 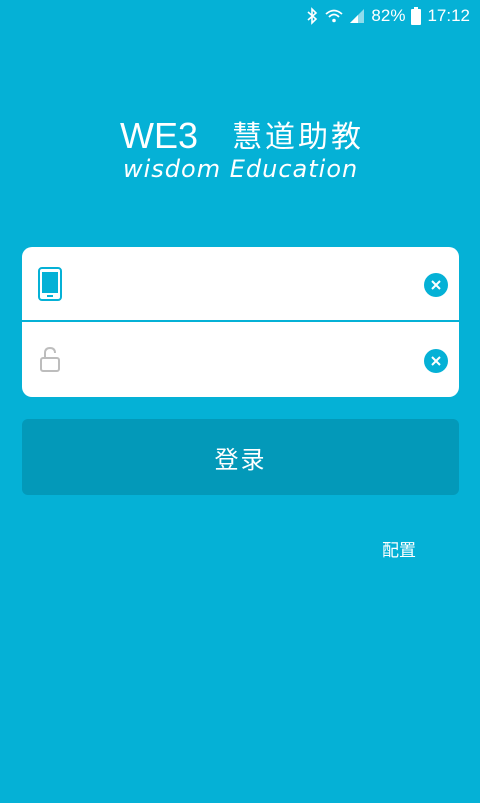 I want to click on bluetooth-icon, so click(x=312, y=16).